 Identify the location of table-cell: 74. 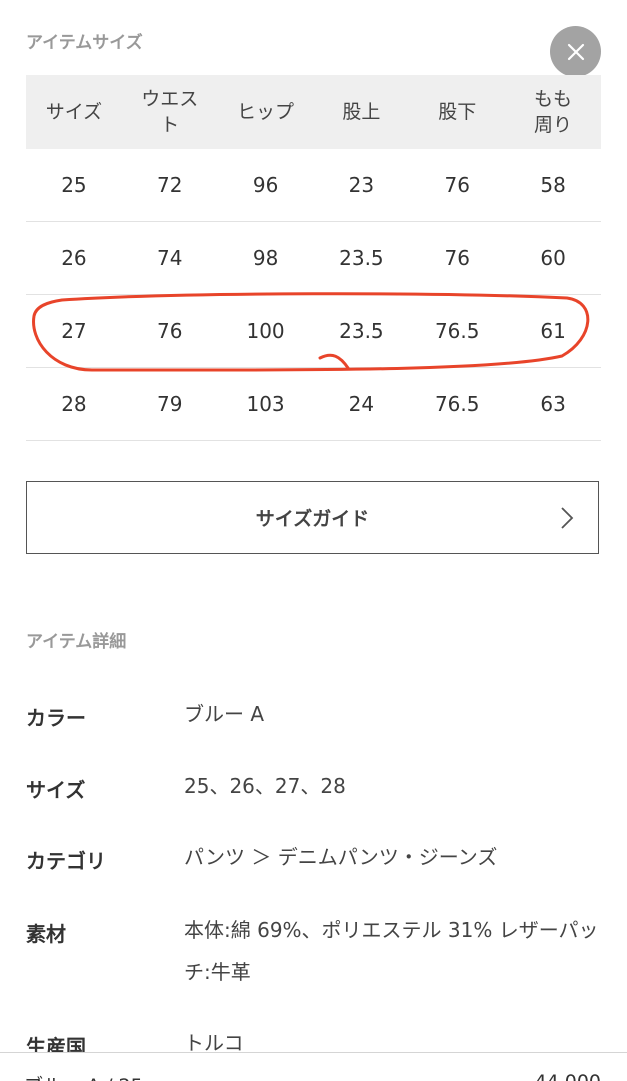
(169, 258).